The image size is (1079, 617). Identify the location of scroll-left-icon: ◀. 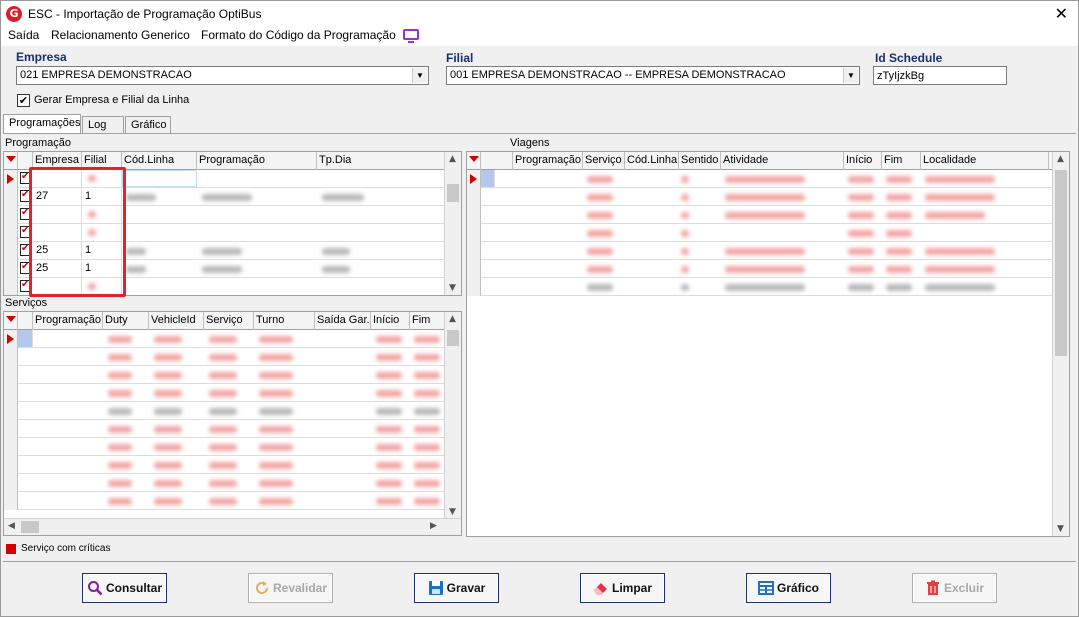
(11, 526).